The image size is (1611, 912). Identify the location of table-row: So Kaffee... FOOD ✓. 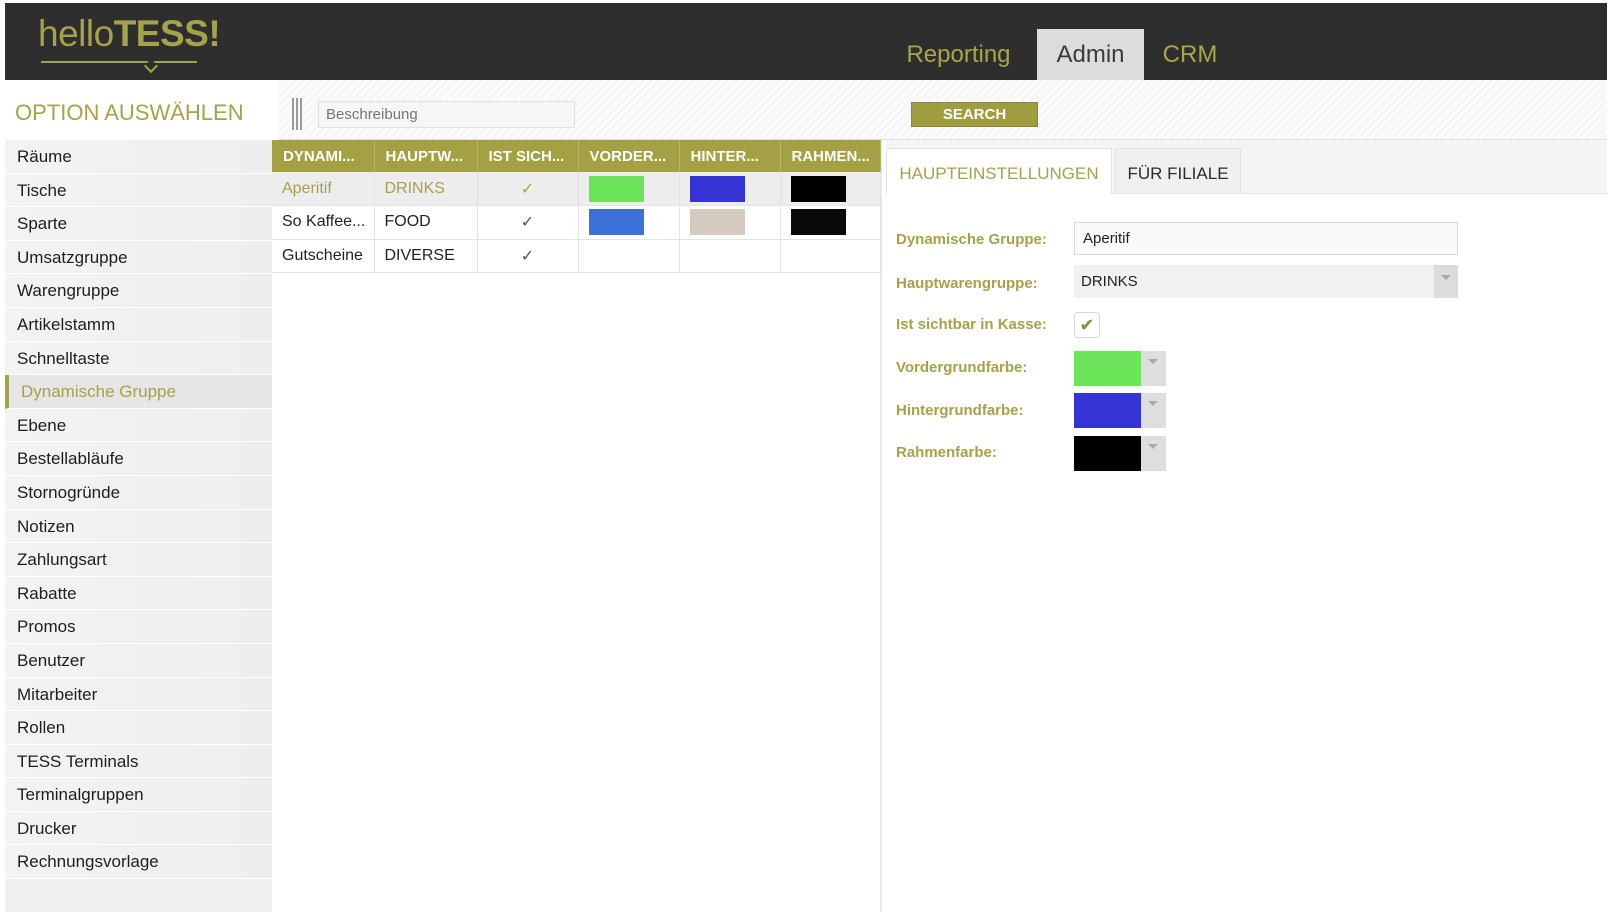
(576, 222).